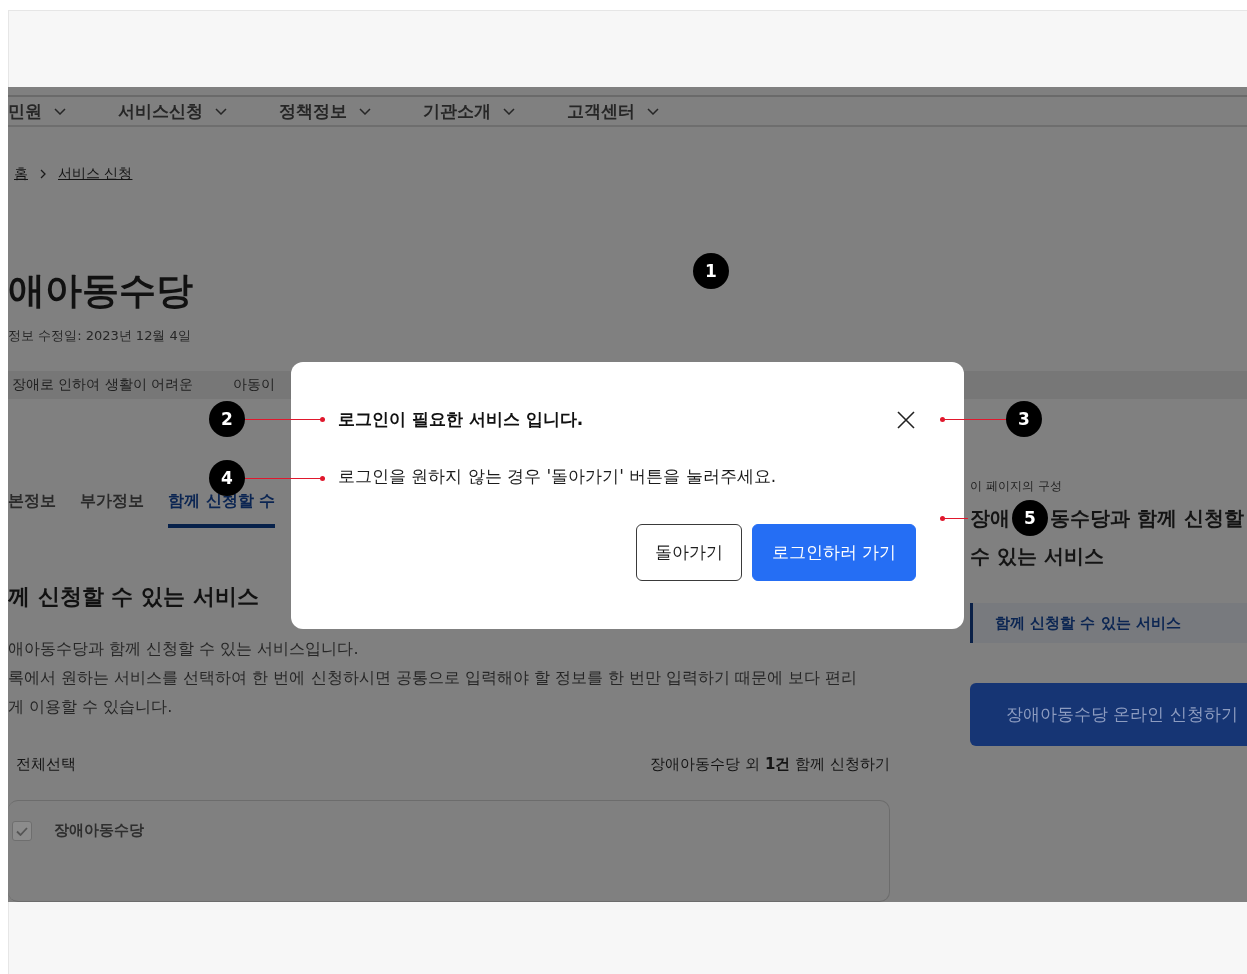  I want to click on banner-text: 아동이, so click(254, 385).